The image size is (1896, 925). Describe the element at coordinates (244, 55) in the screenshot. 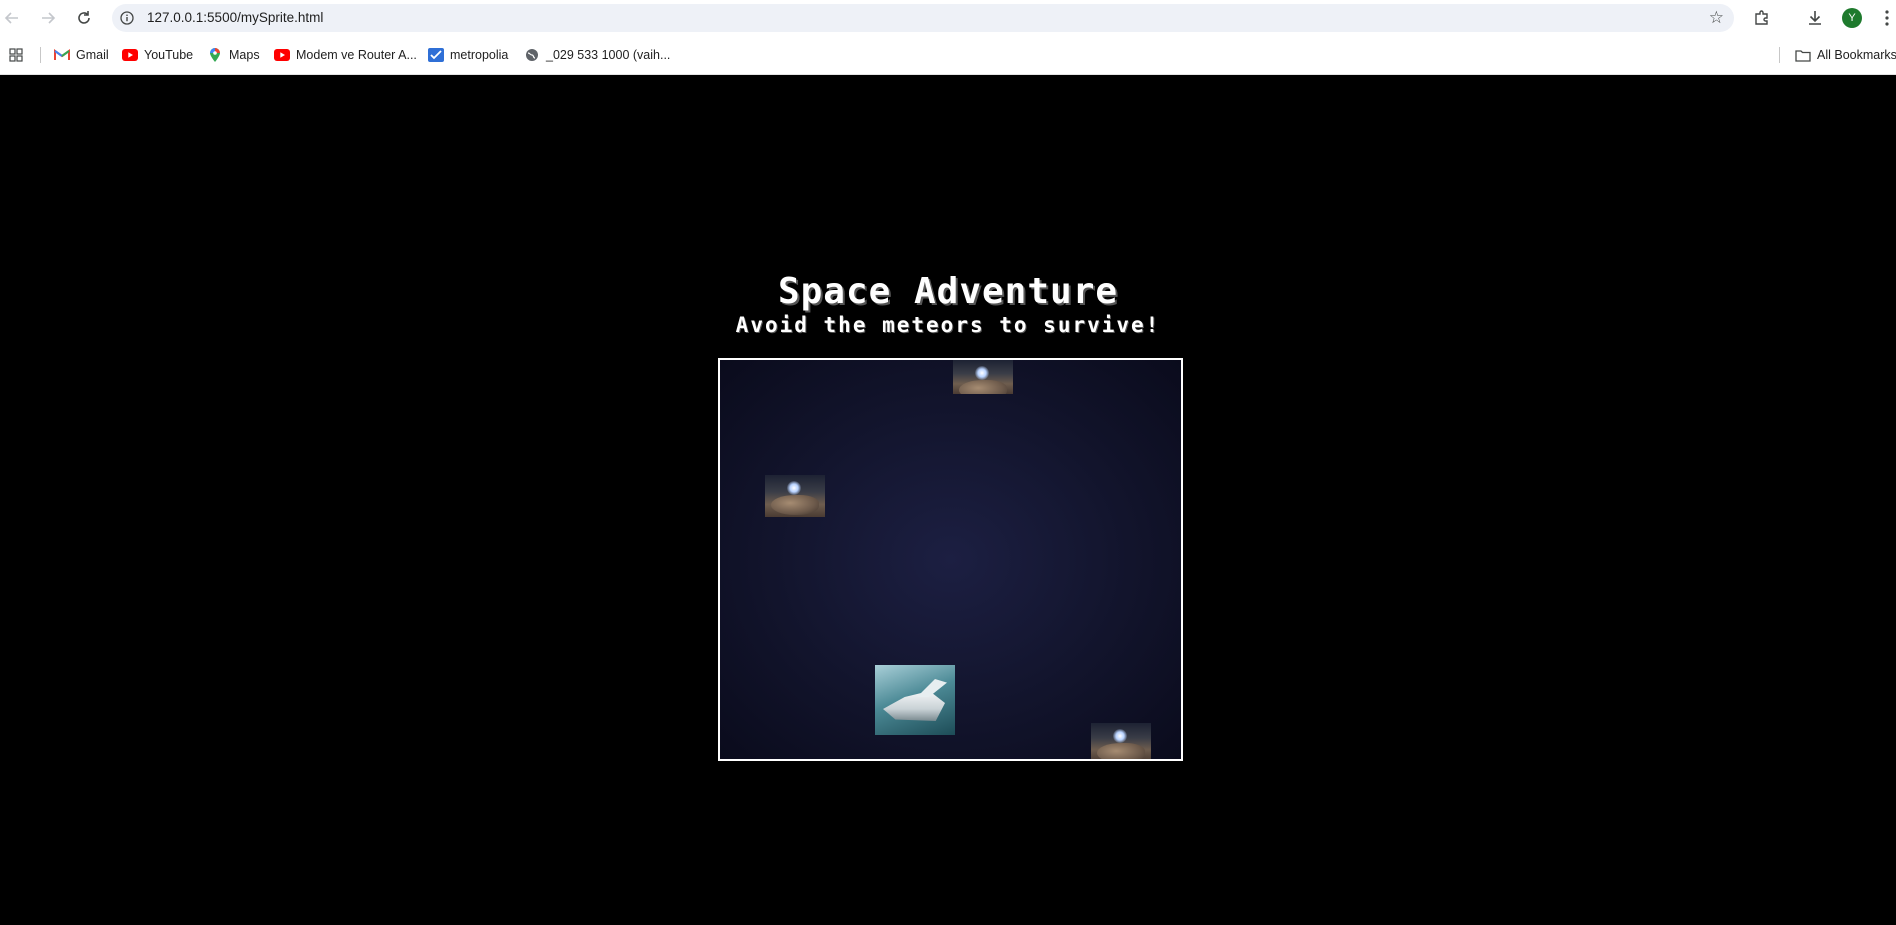

I see `bookmark-label: Maps` at that location.